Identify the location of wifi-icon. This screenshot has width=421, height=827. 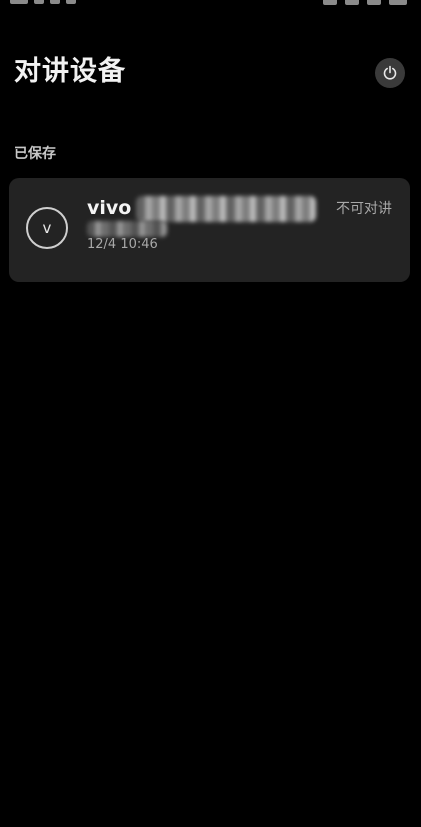
(374, 2).